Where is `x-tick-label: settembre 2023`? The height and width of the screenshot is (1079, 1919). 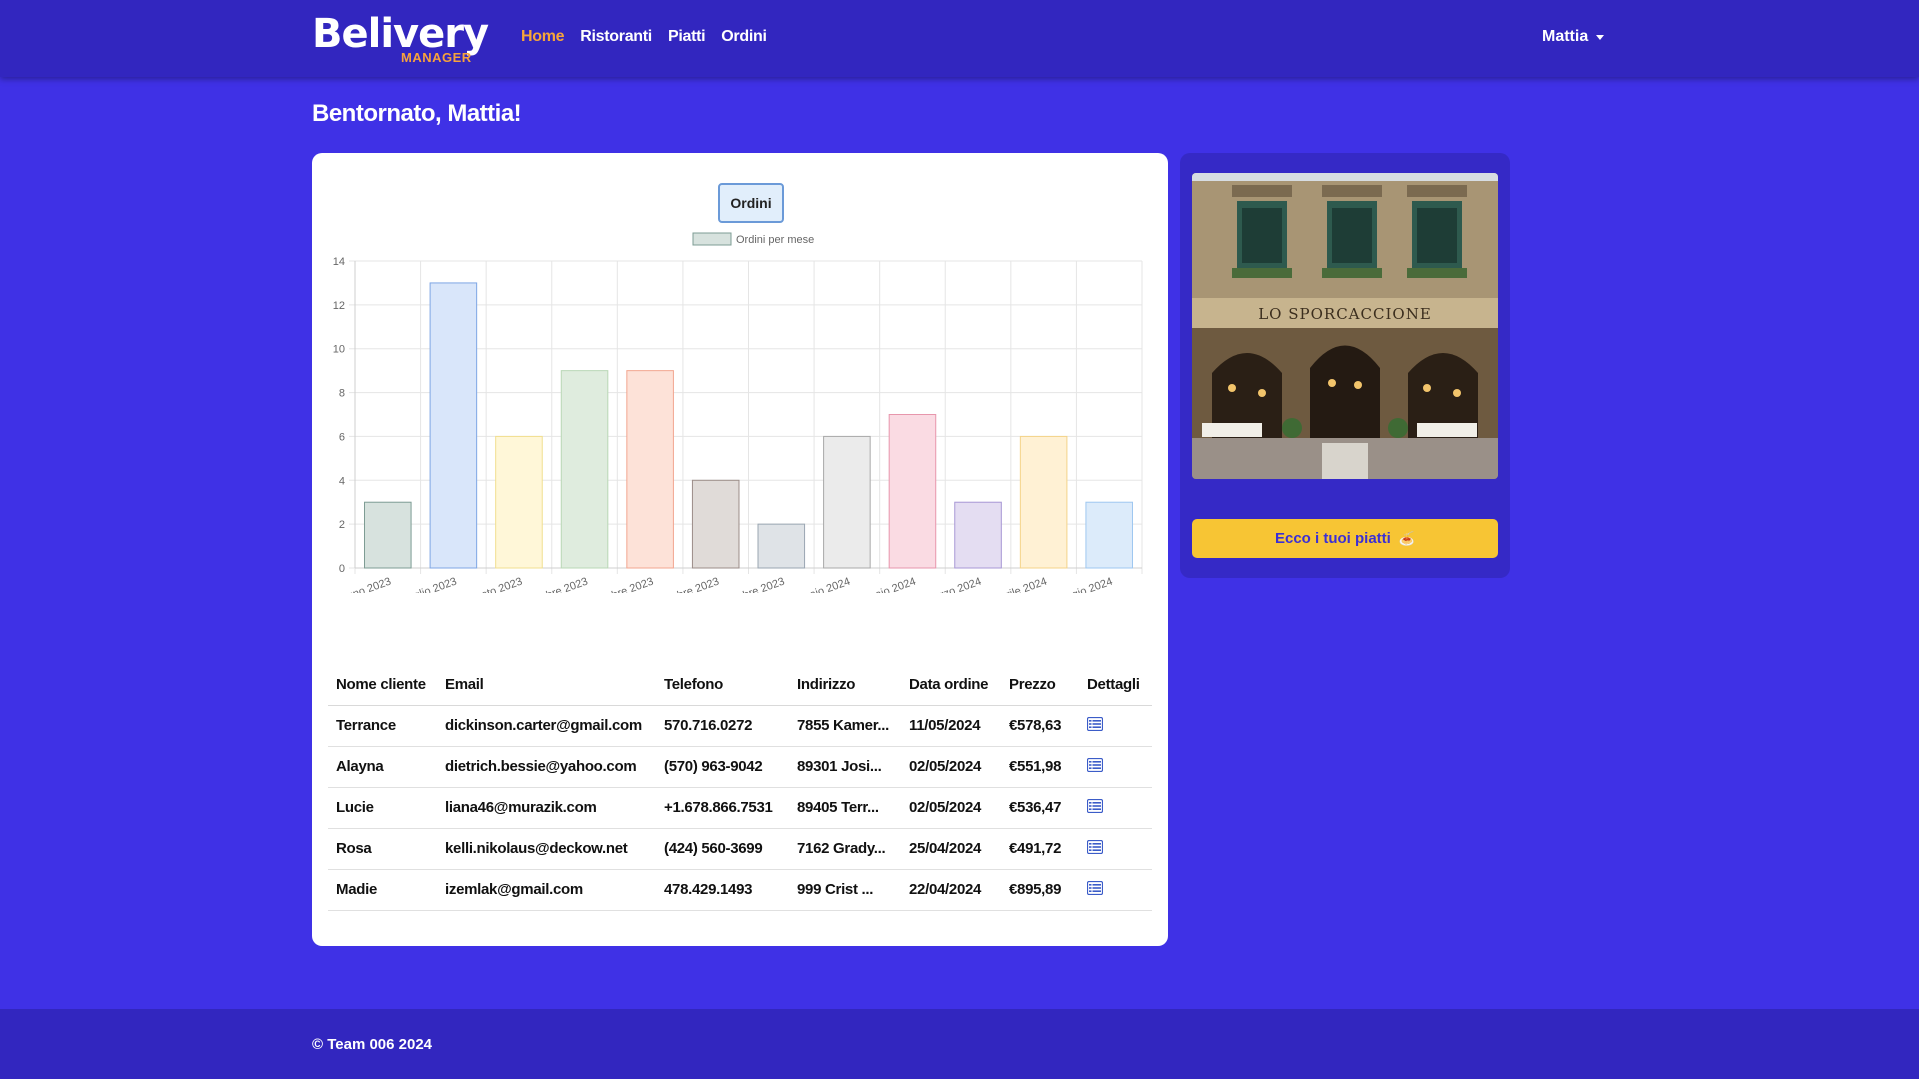
x-tick-label: settembre 2023 is located at coordinates (552, 584).